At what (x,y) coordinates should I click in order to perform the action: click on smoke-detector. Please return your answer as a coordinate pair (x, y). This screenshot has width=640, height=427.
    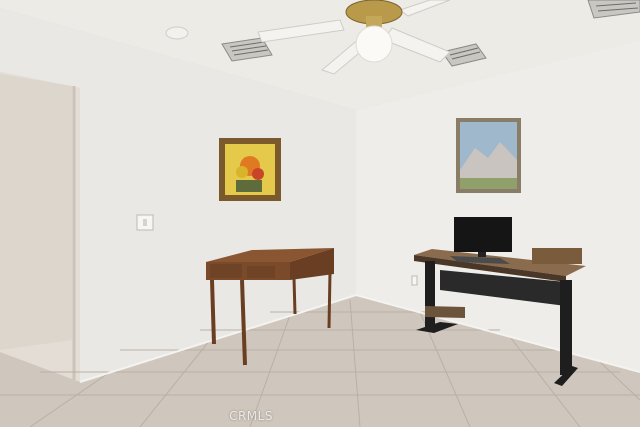
    Looking at the image, I should click on (177, 33).